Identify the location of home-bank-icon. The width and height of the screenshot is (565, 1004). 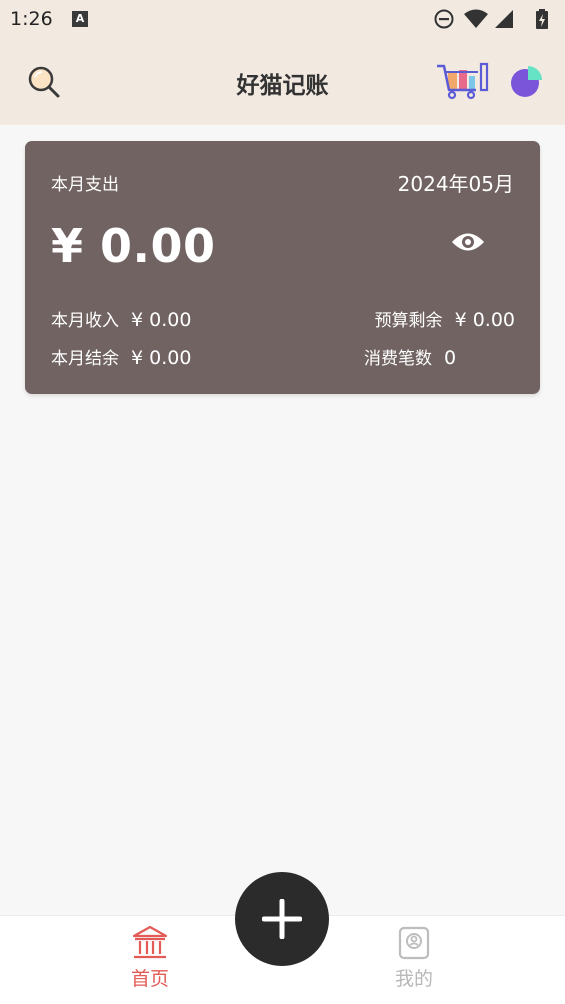
(150, 942).